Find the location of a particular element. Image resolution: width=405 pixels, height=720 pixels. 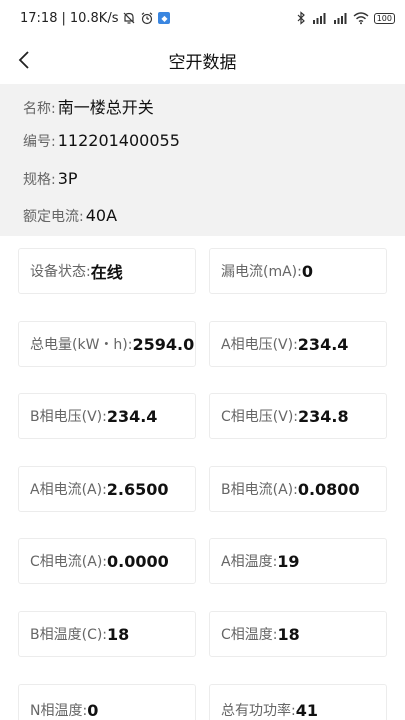

card-leakage-current: 漏电流(mA): 0 is located at coordinates (298, 271).